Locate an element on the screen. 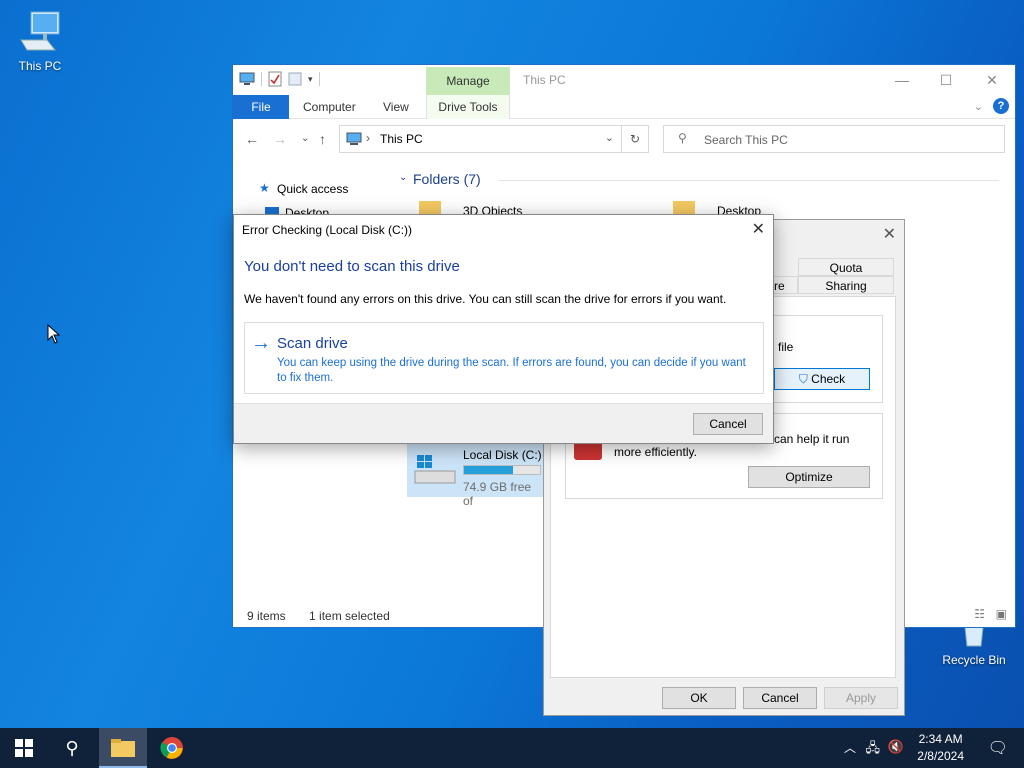  refresh-icon: ↻ is located at coordinates (635, 139).